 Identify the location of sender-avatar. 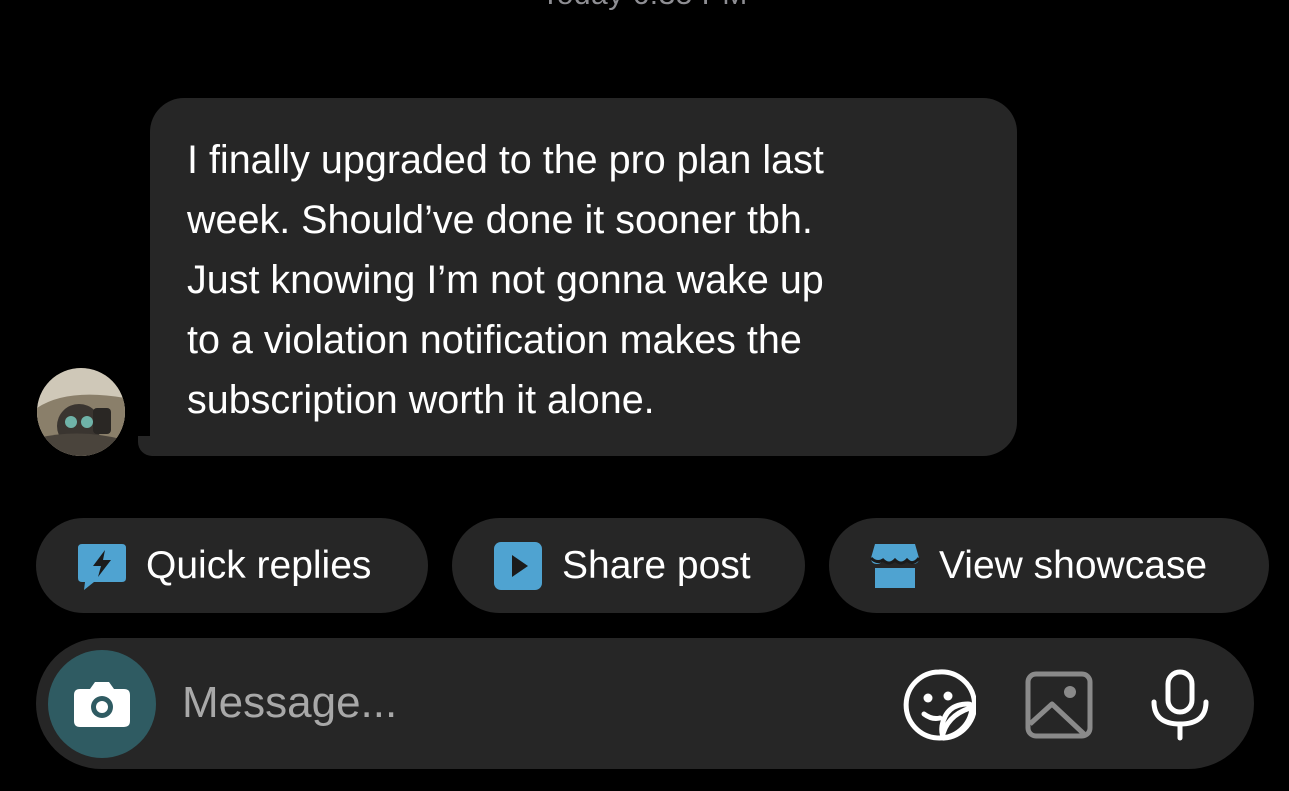
(81, 412).